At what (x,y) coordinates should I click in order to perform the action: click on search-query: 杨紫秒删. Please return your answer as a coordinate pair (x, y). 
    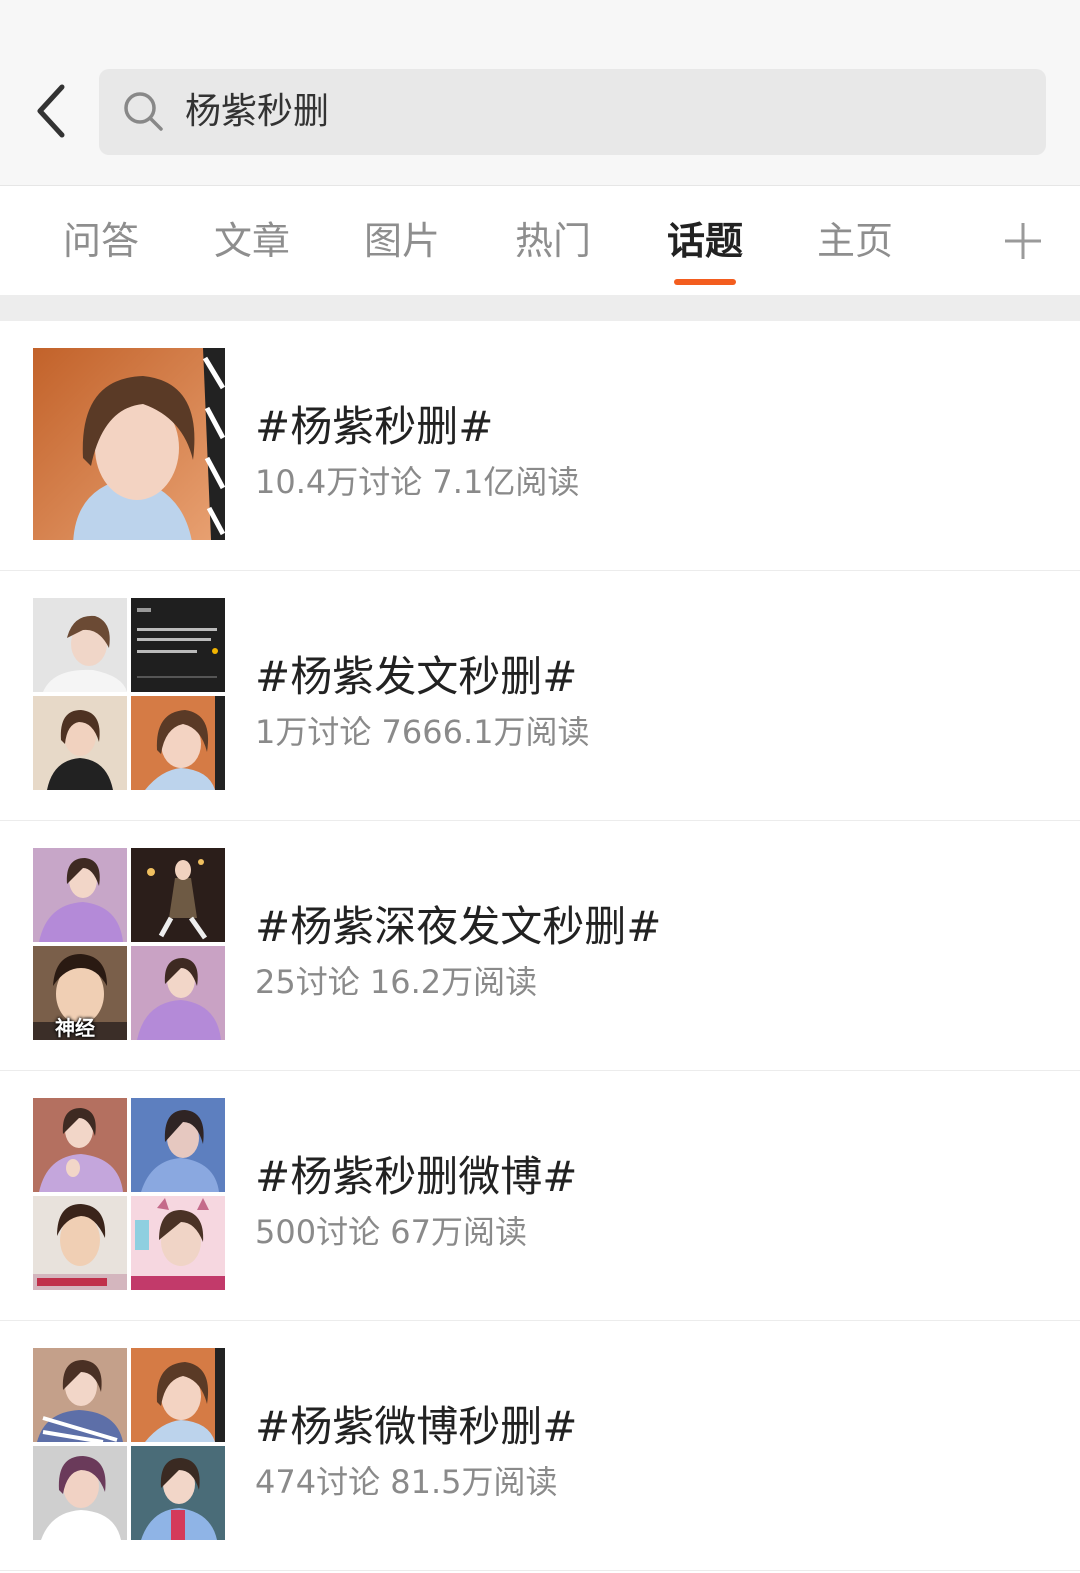
    Looking at the image, I should click on (257, 111).